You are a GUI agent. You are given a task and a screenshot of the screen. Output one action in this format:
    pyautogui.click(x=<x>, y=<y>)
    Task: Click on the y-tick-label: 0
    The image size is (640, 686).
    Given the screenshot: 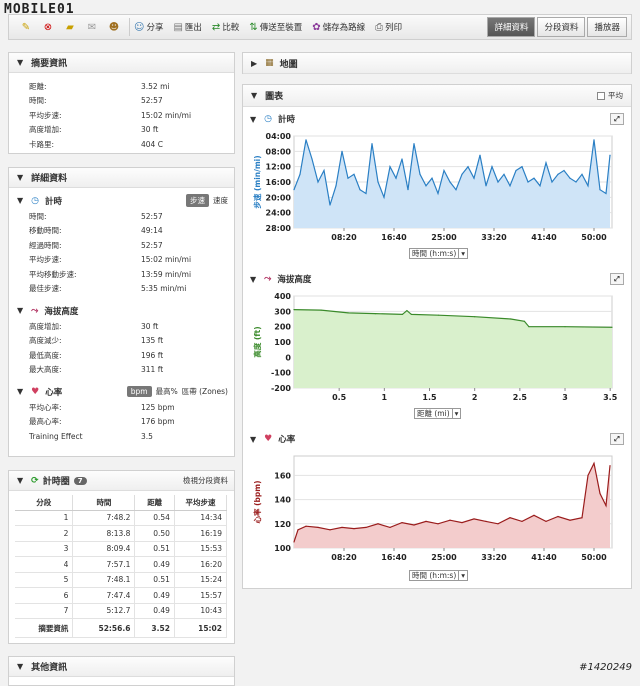 What is the action you would take?
    pyautogui.click(x=288, y=357)
    